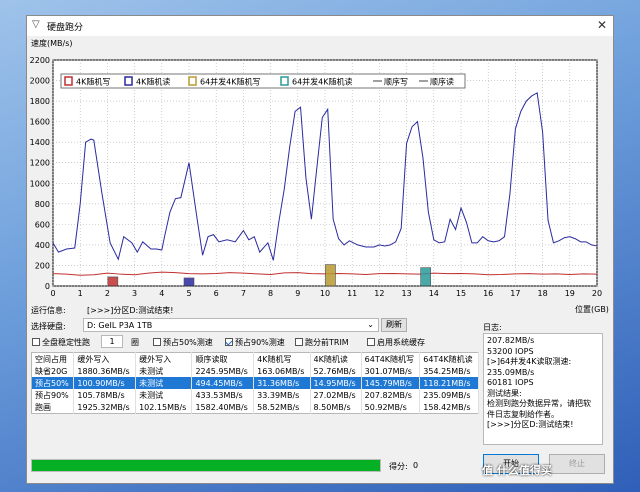 The height and width of the screenshot is (492, 640). What do you see at coordinates (40, 122) in the screenshot?
I see `y-tick-label: 1600` at bounding box center [40, 122].